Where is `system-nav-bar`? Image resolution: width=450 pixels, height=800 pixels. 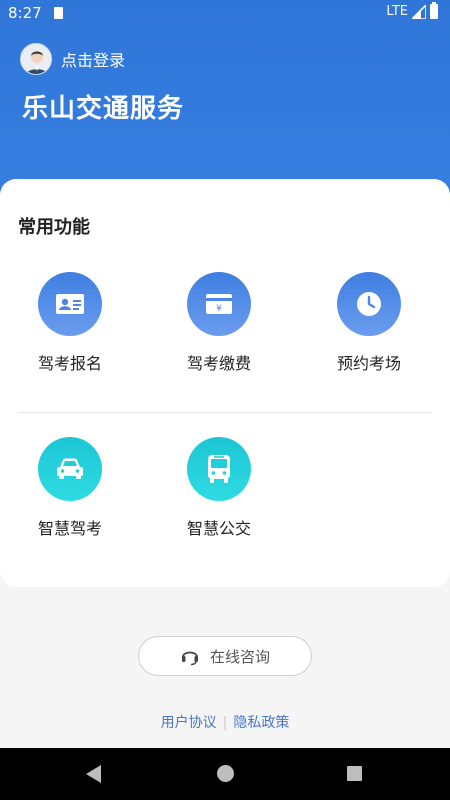 system-nav-bar is located at coordinates (225, 774).